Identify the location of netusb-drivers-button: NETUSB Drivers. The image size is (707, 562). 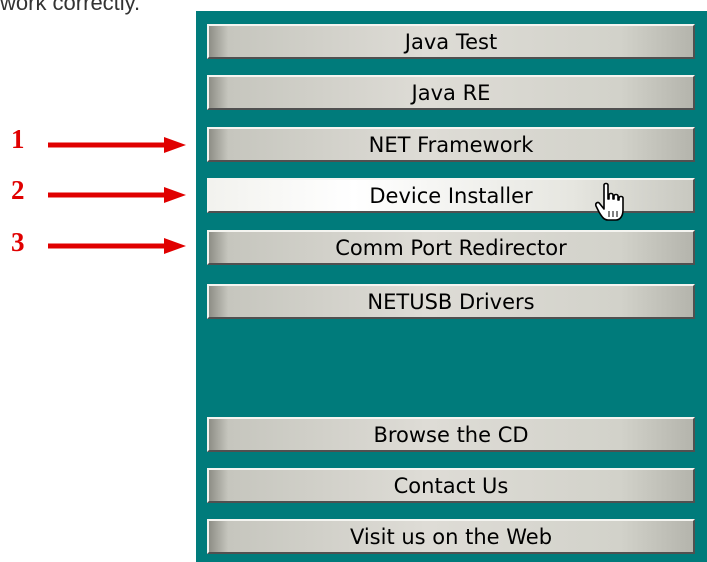
(451, 301).